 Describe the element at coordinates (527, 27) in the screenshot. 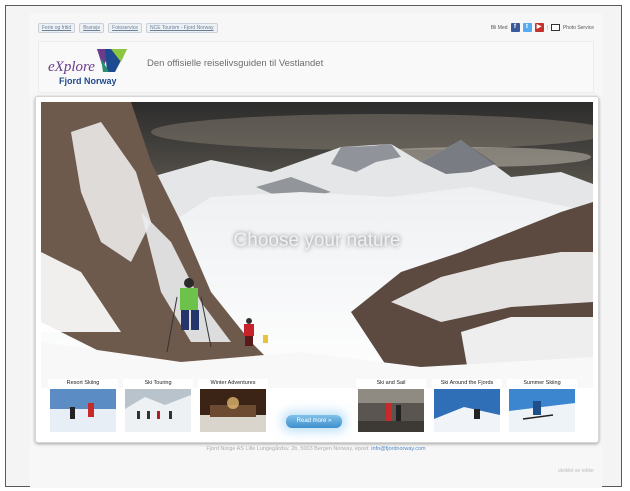

I see `twitter-icon: t` at that location.